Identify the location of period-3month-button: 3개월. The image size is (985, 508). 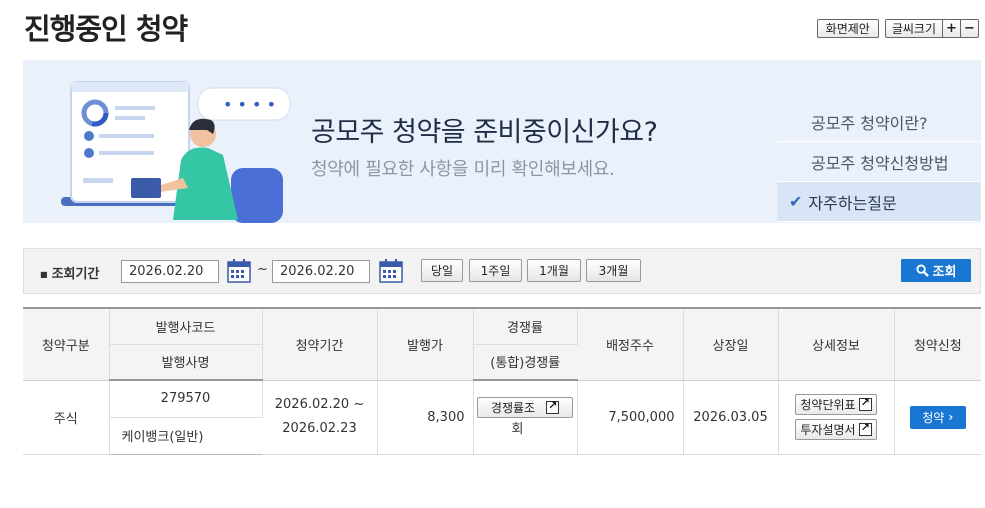
(613, 270).